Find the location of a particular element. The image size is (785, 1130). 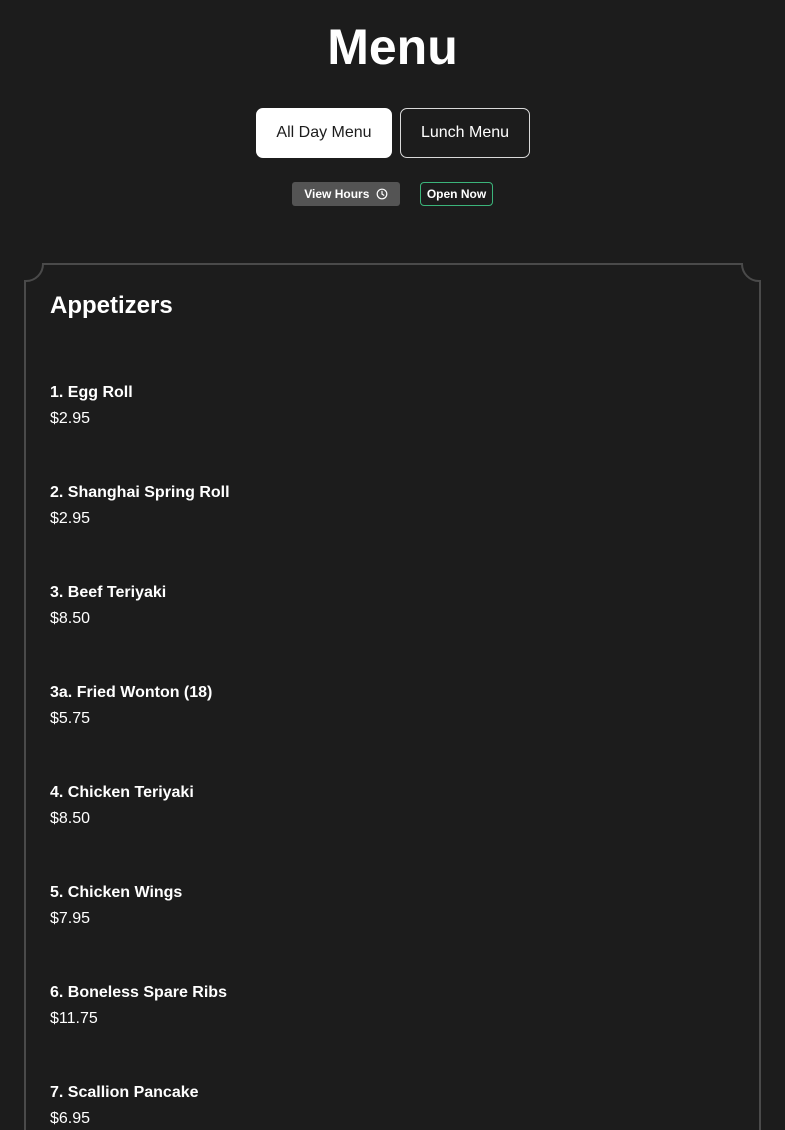

menu-item-name: 2. Shanghai Spring Roll is located at coordinates (140, 492).